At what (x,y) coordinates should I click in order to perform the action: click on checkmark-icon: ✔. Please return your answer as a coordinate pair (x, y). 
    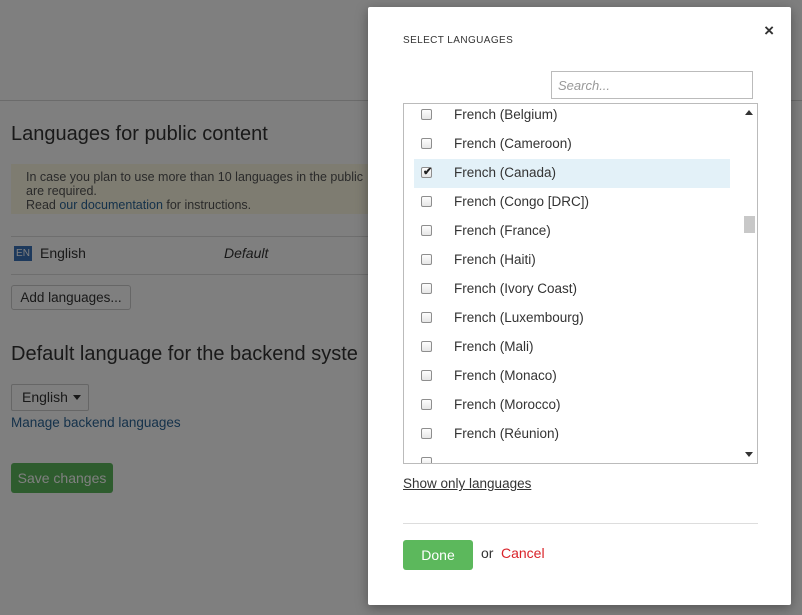
    Looking at the image, I should click on (428, 172).